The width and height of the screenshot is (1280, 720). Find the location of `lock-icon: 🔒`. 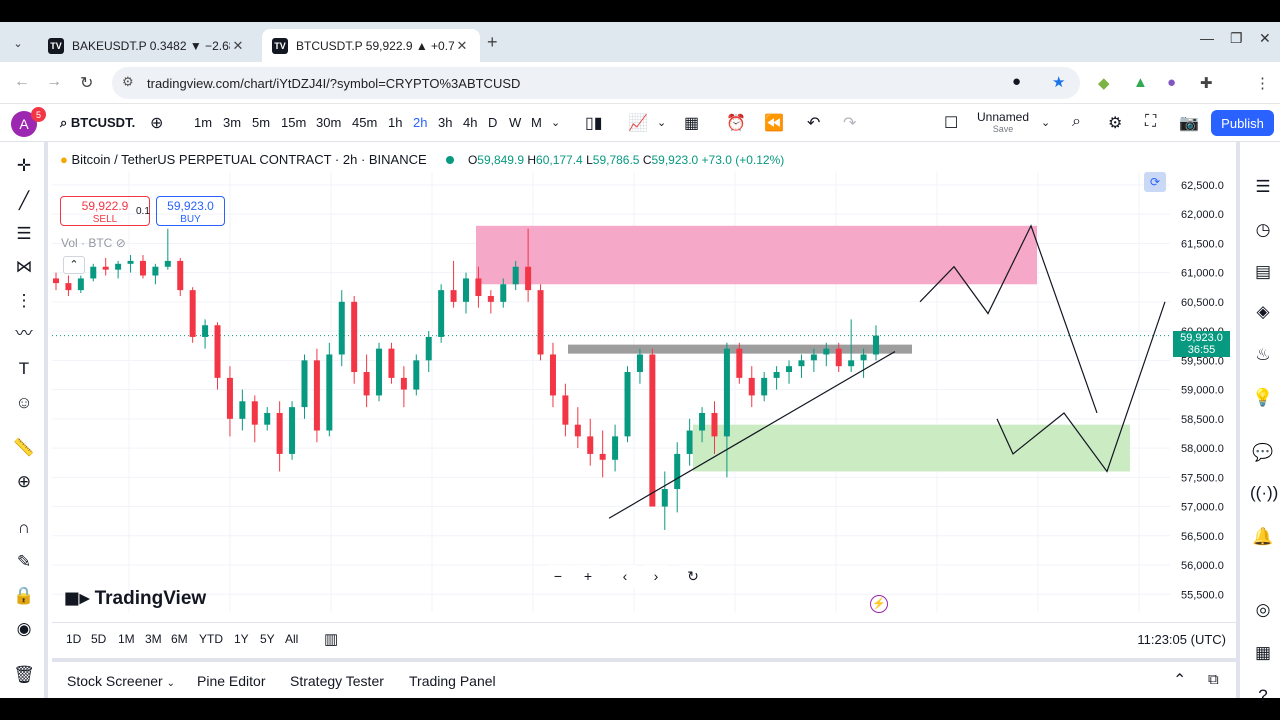

lock-icon: 🔒 is located at coordinates (24, 596).